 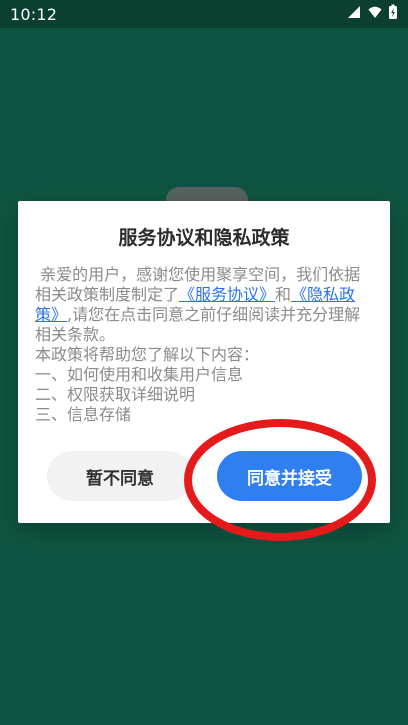 I want to click on policy-reading-text: ,请您在点击同意之前仔细阅读并充分理解相关条款。, so click(x=198, y=324).